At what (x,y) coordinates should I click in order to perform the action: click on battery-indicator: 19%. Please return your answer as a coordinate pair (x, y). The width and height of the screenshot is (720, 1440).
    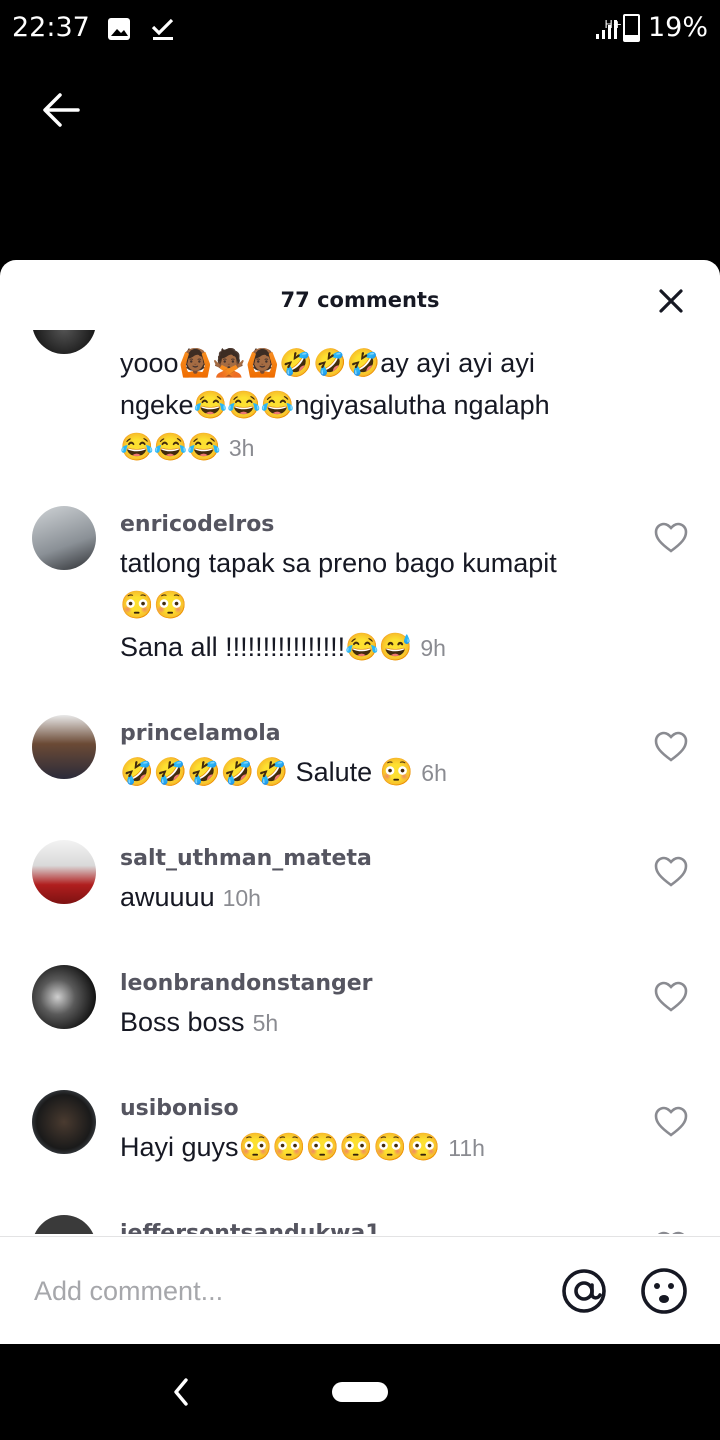
    Looking at the image, I should click on (665, 27).